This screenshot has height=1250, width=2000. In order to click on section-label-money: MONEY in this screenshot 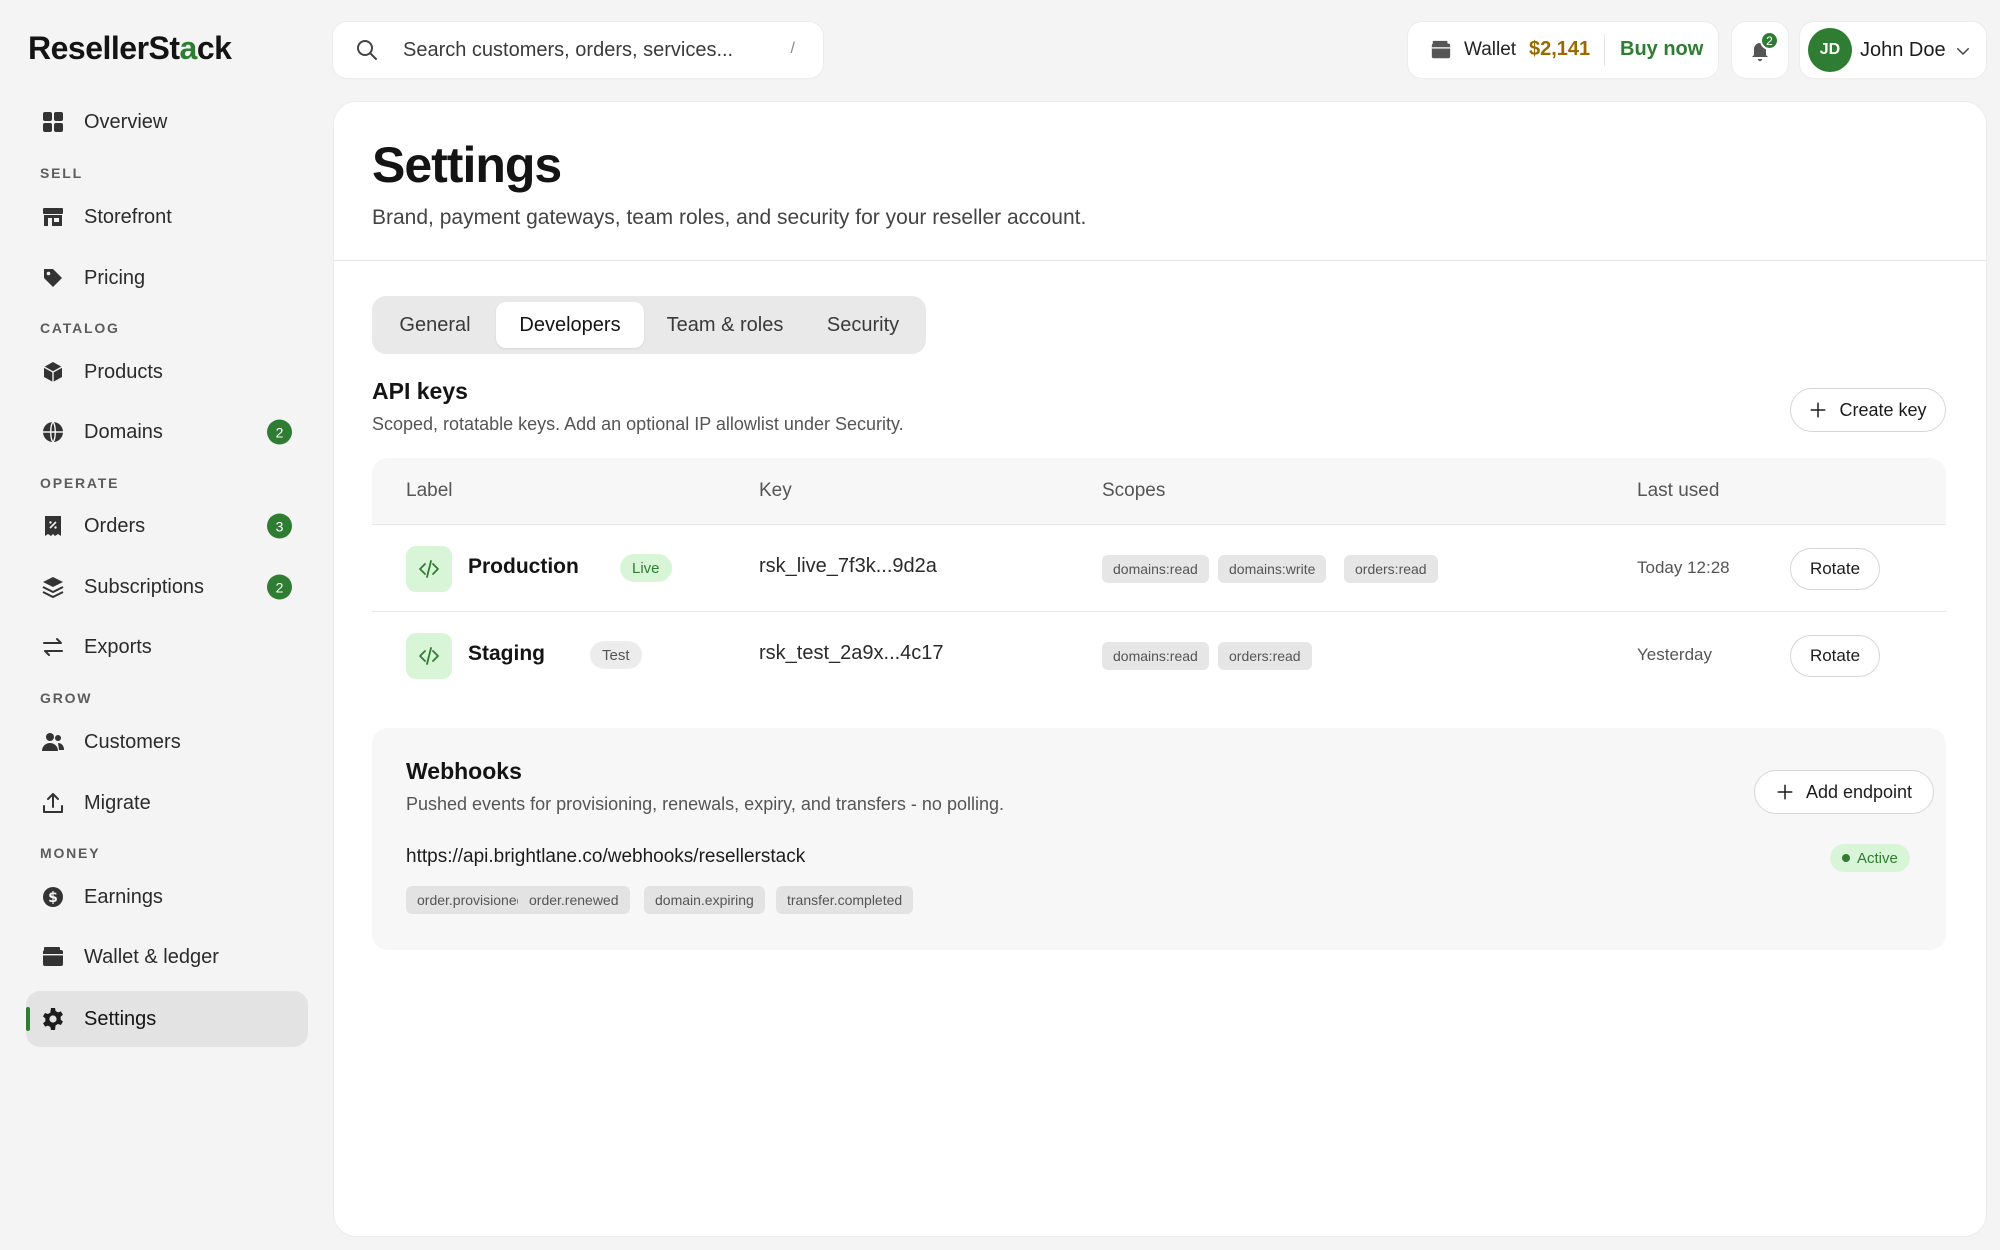, I will do `click(70, 853)`.